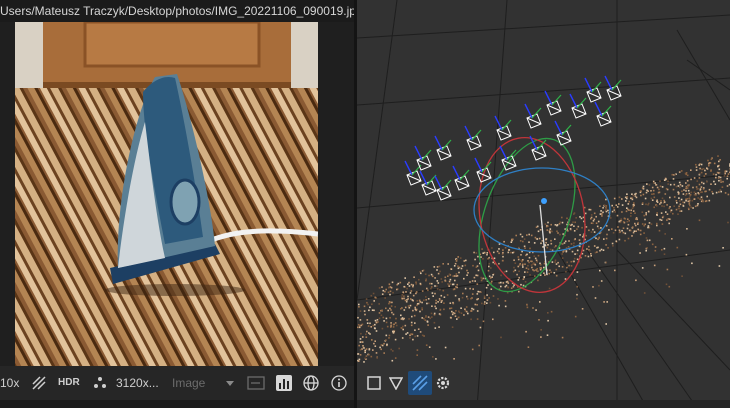  What do you see at coordinates (396, 383) in the screenshot?
I see `triangle-icon` at bounding box center [396, 383].